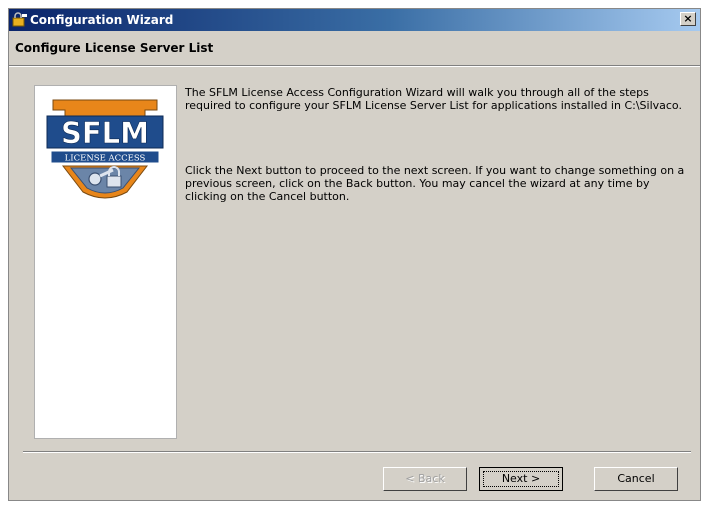  I want to click on close-button: ×, so click(688, 19).